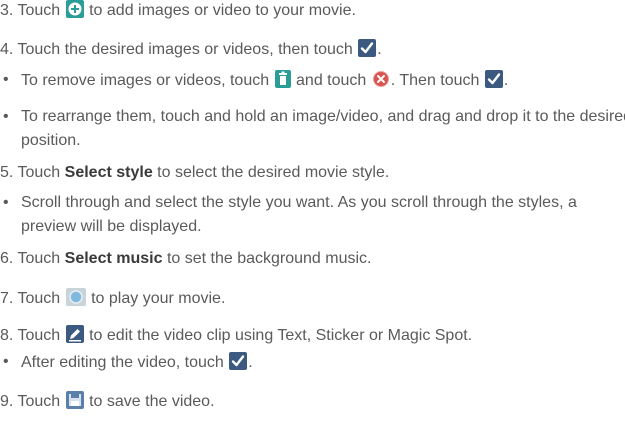  Describe the element at coordinates (158, 298) in the screenshot. I see `step-text: to play your movie.` at that location.